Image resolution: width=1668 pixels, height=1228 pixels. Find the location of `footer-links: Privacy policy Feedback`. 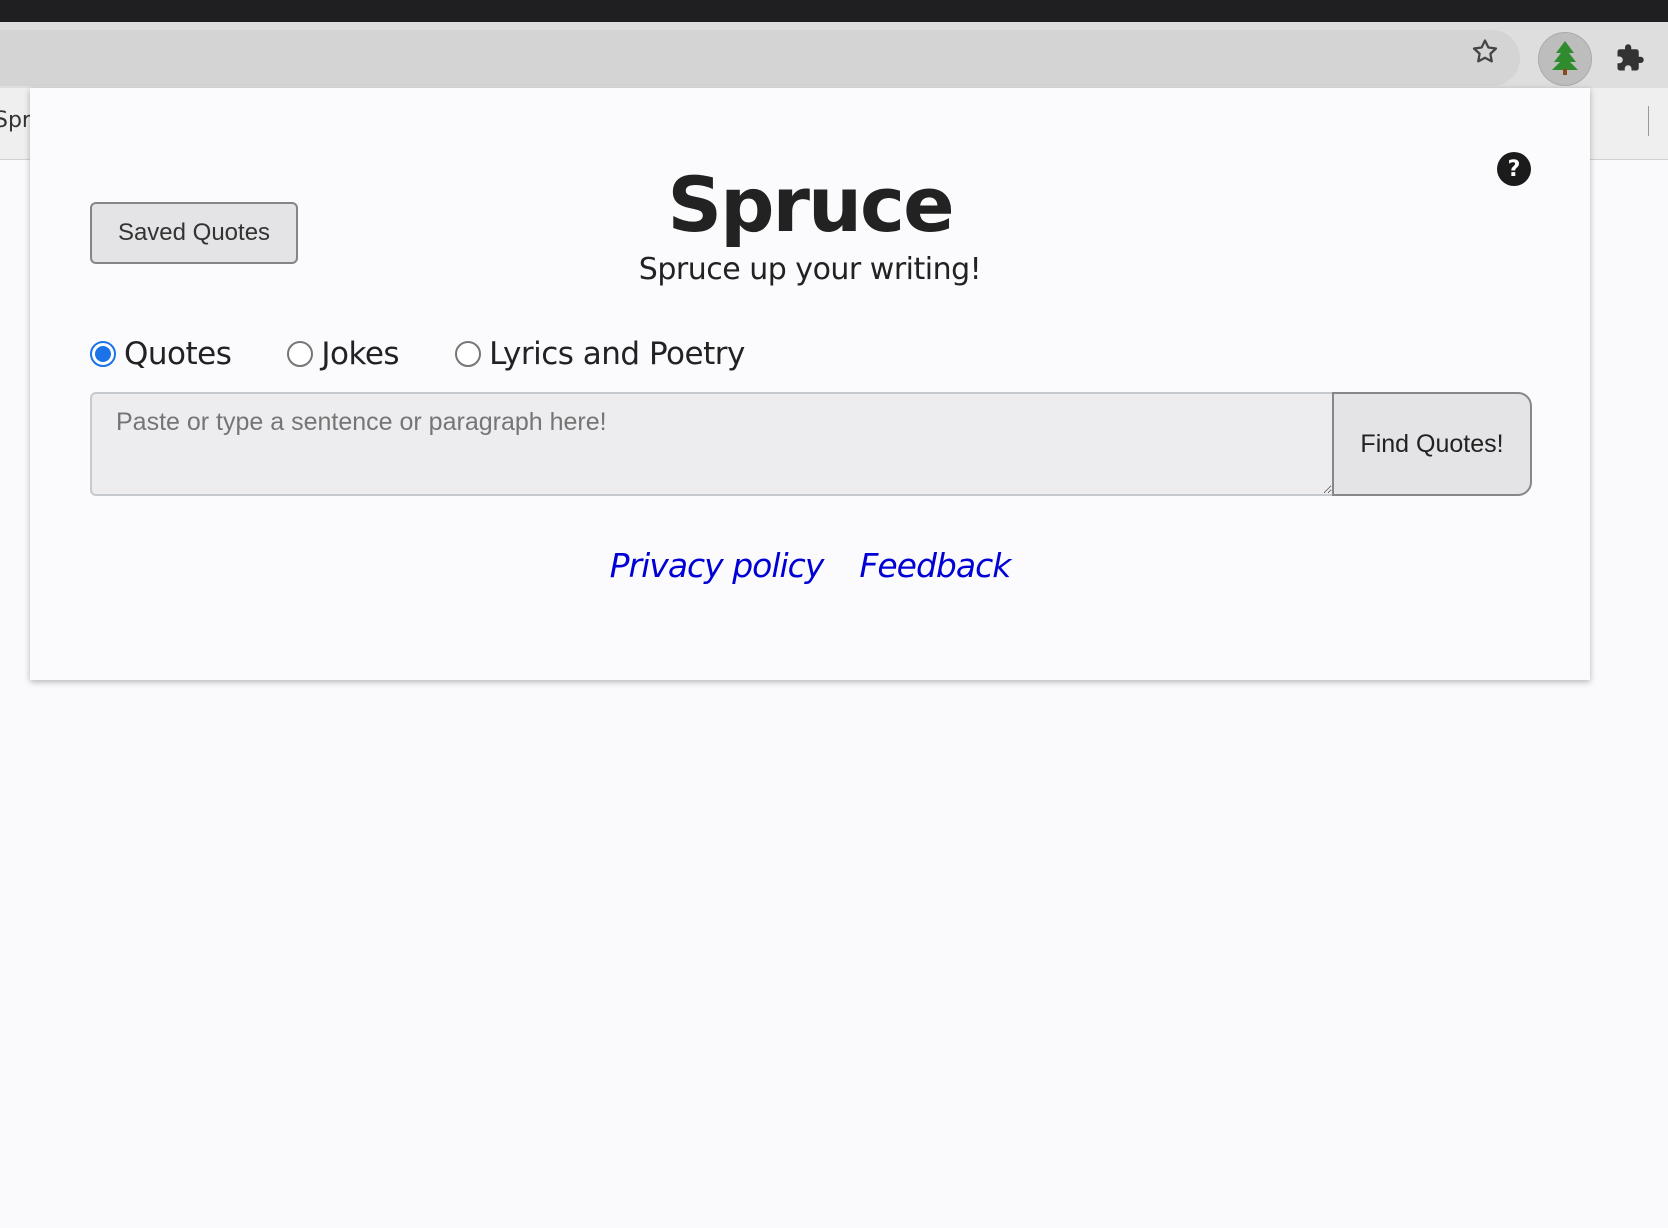

footer-links: Privacy policy Feedback is located at coordinates (810, 565).